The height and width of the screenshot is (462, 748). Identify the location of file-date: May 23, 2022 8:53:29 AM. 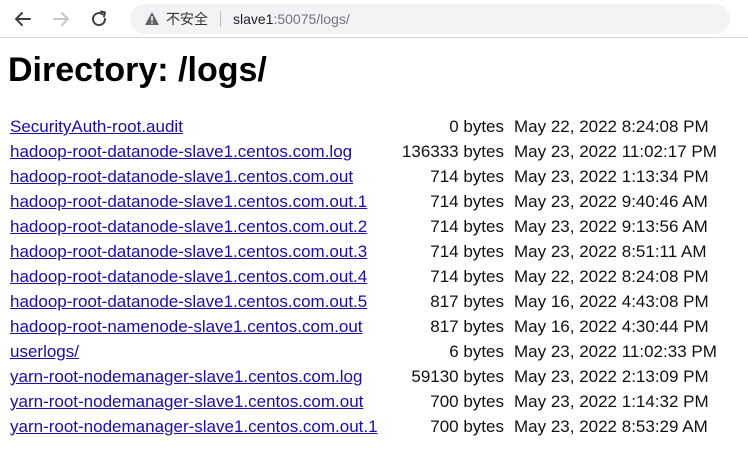
(611, 426).